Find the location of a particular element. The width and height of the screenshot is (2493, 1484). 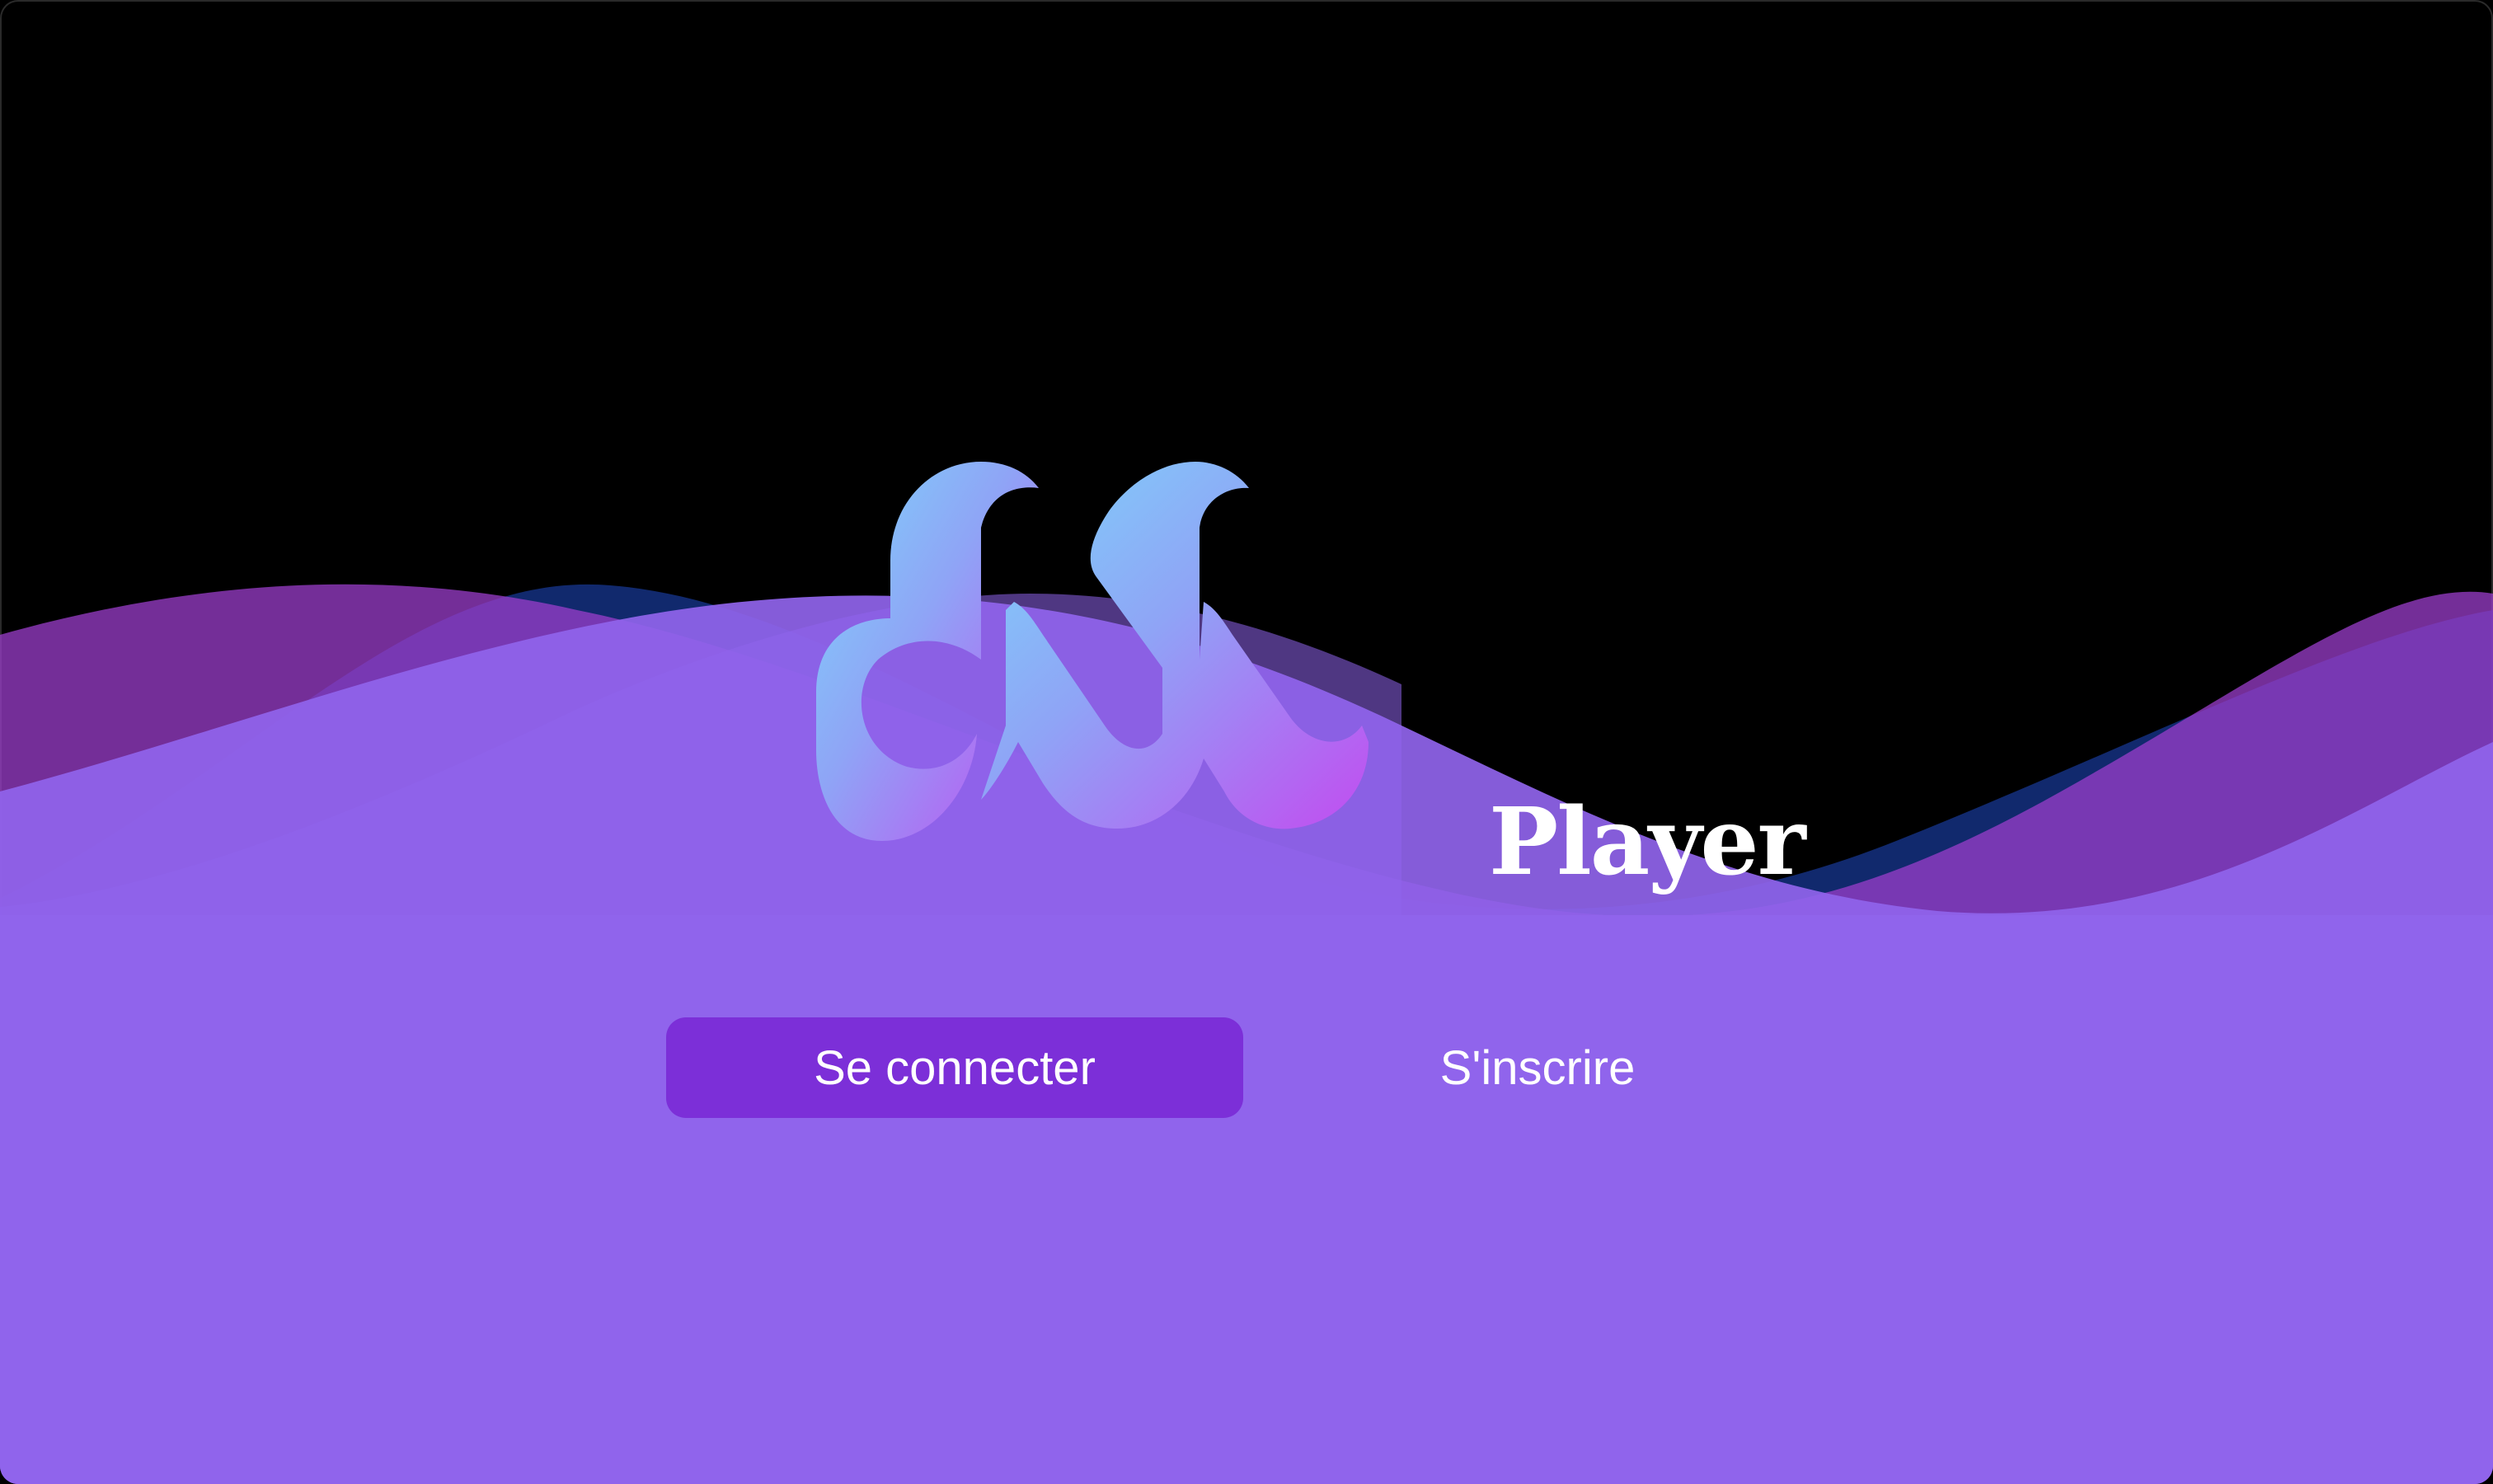

signup-button: S'inscrire is located at coordinates (1537, 1067).